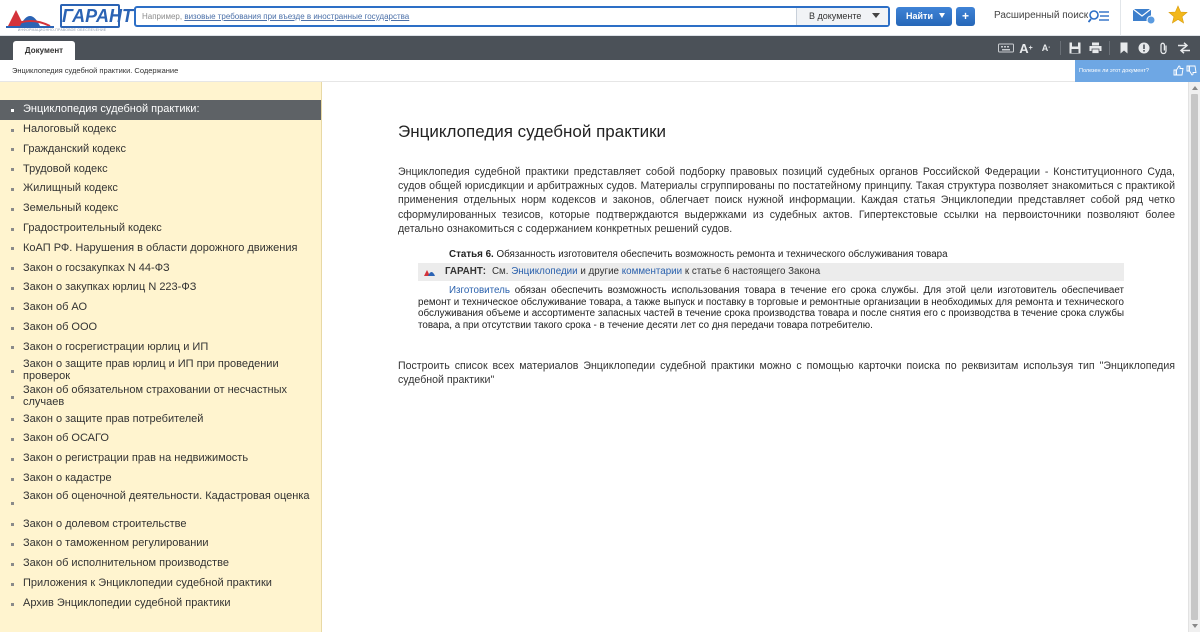 This screenshot has height=632, width=1200. What do you see at coordinates (1144, 16) in the screenshot?
I see `mail-icon` at bounding box center [1144, 16].